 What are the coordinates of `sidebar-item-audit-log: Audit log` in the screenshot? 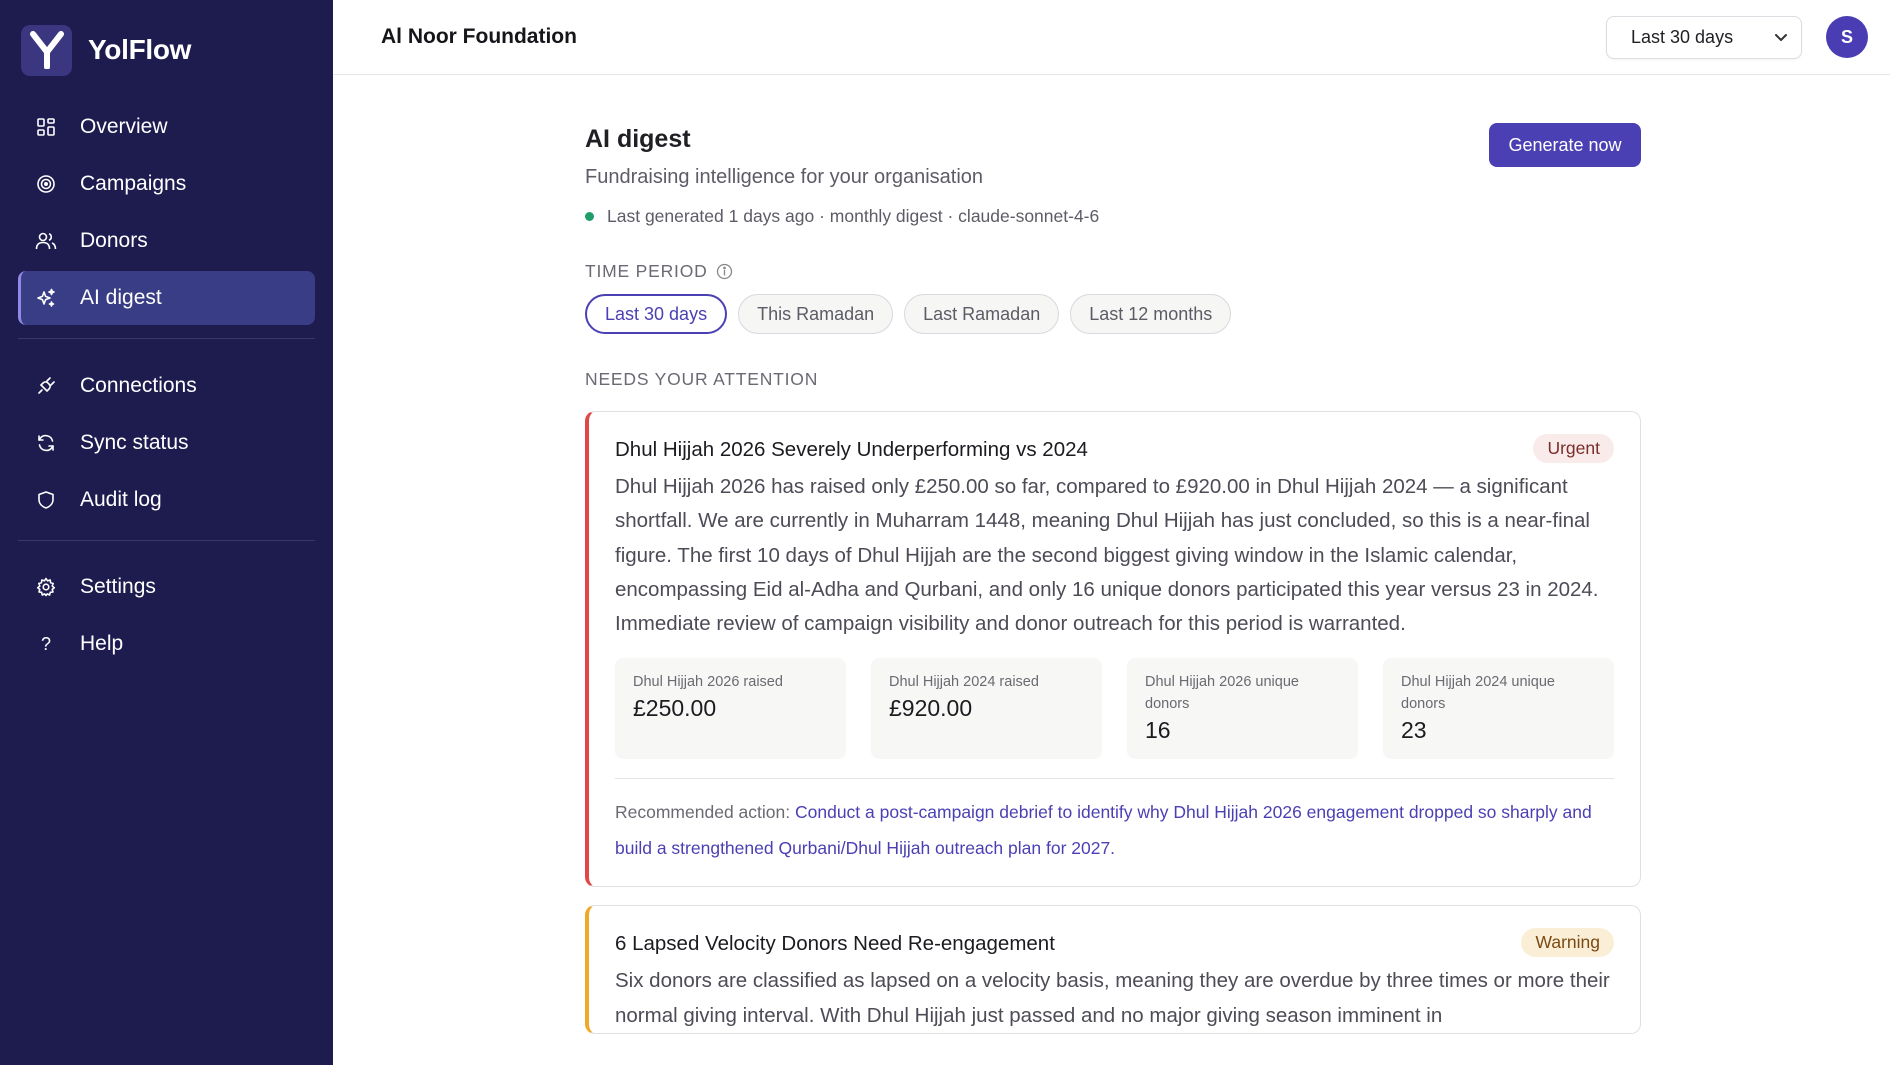 It's located at (166, 500).